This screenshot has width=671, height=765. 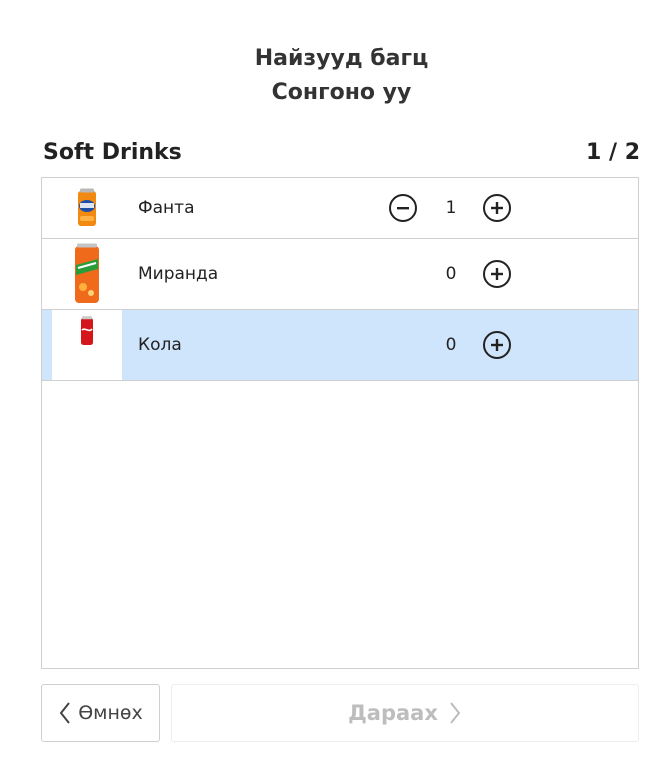 I want to click on next-button-label: Дараах, so click(x=393, y=713).